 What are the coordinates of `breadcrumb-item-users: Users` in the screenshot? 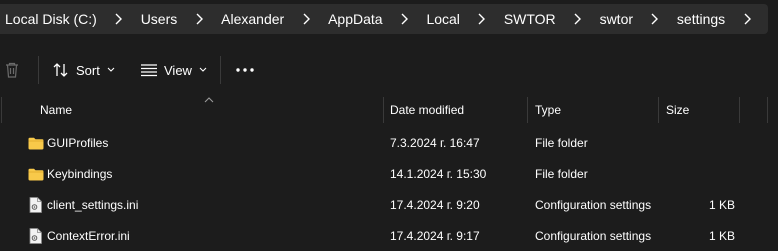 It's located at (159, 19).